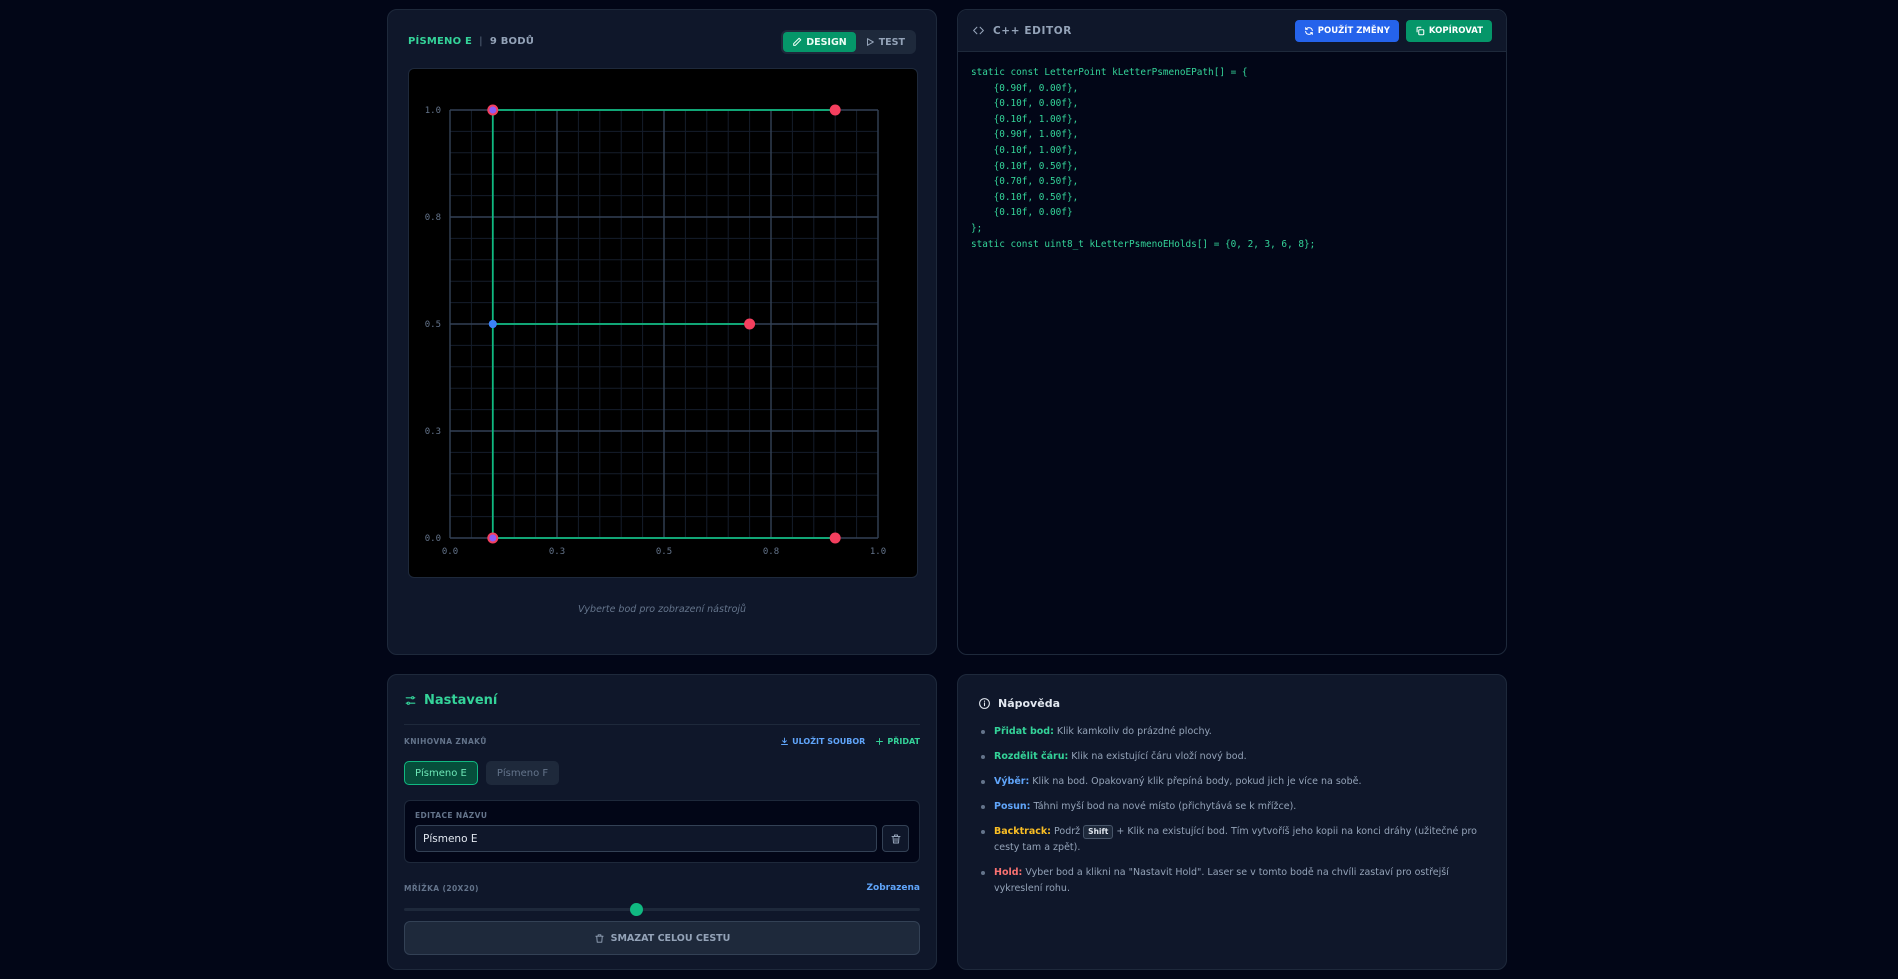 The height and width of the screenshot is (979, 1898). I want to click on y-tick-label: 0.5, so click(433, 325).